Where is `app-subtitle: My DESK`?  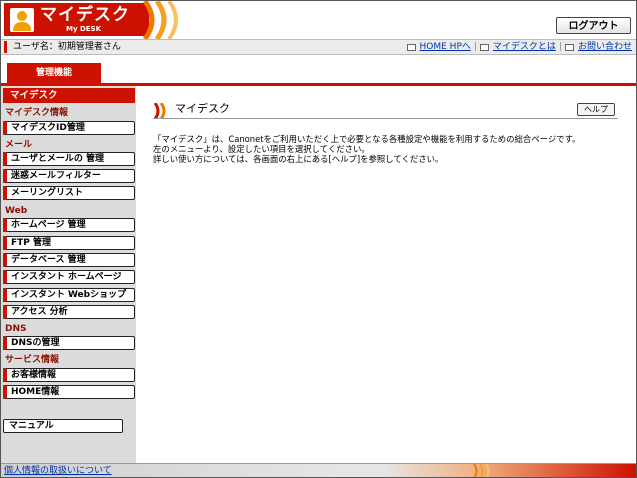 app-subtitle: My DESK is located at coordinates (84, 29).